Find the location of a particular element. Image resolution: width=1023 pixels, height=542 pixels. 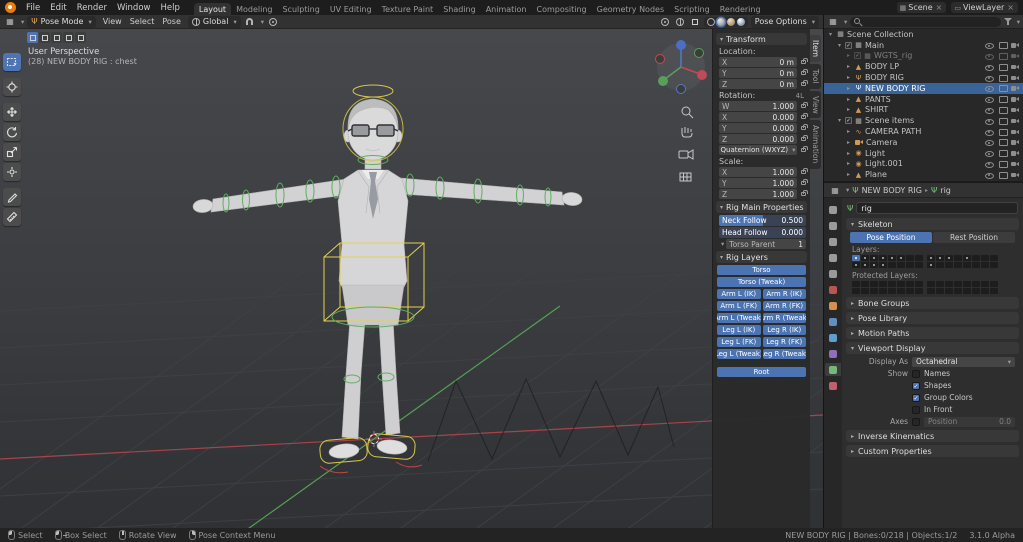

viewport-display-section-header: ▾ Viewport Display is located at coordinates (932, 348).